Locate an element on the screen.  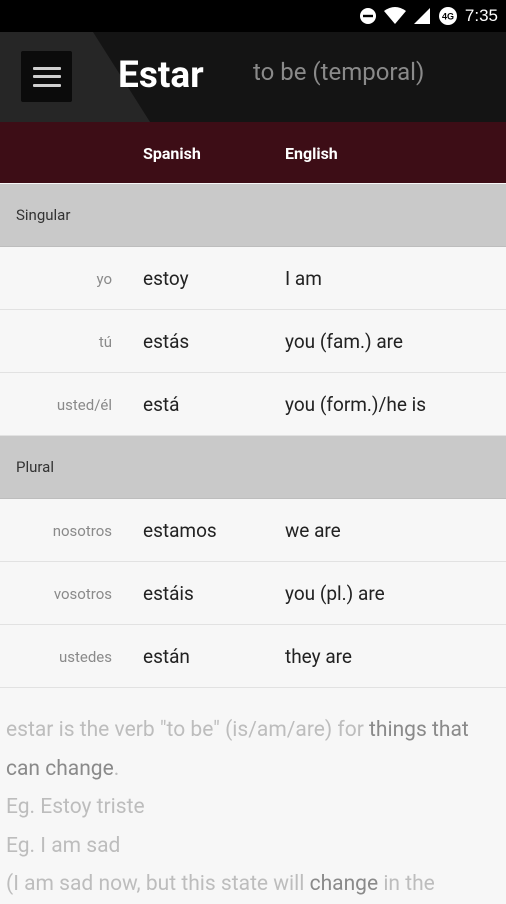
header-english: English is located at coordinates (311, 153).